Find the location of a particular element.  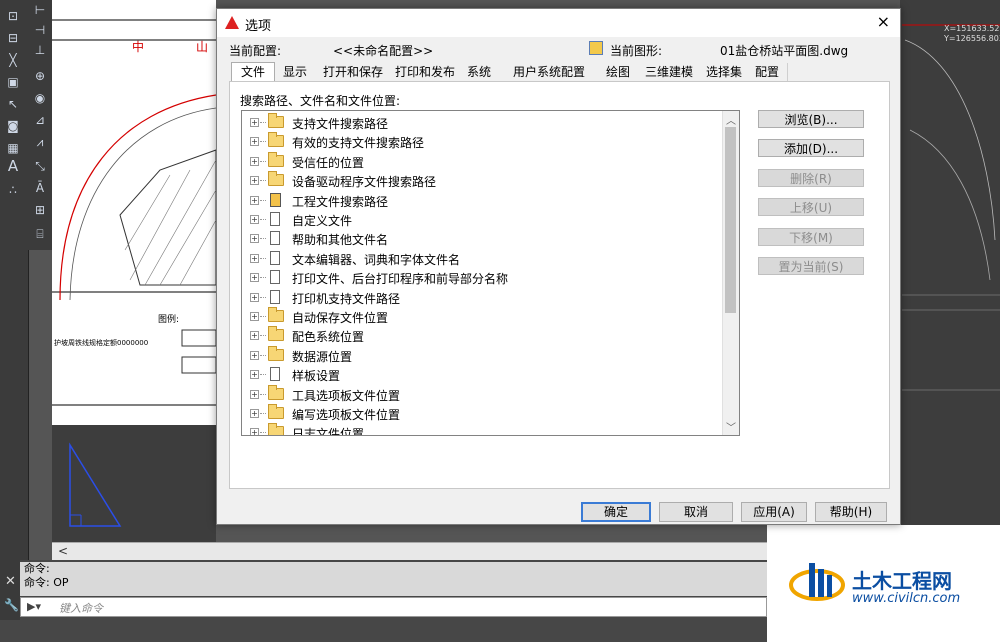

tab-system: 系统 is located at coordinates (479, 72).